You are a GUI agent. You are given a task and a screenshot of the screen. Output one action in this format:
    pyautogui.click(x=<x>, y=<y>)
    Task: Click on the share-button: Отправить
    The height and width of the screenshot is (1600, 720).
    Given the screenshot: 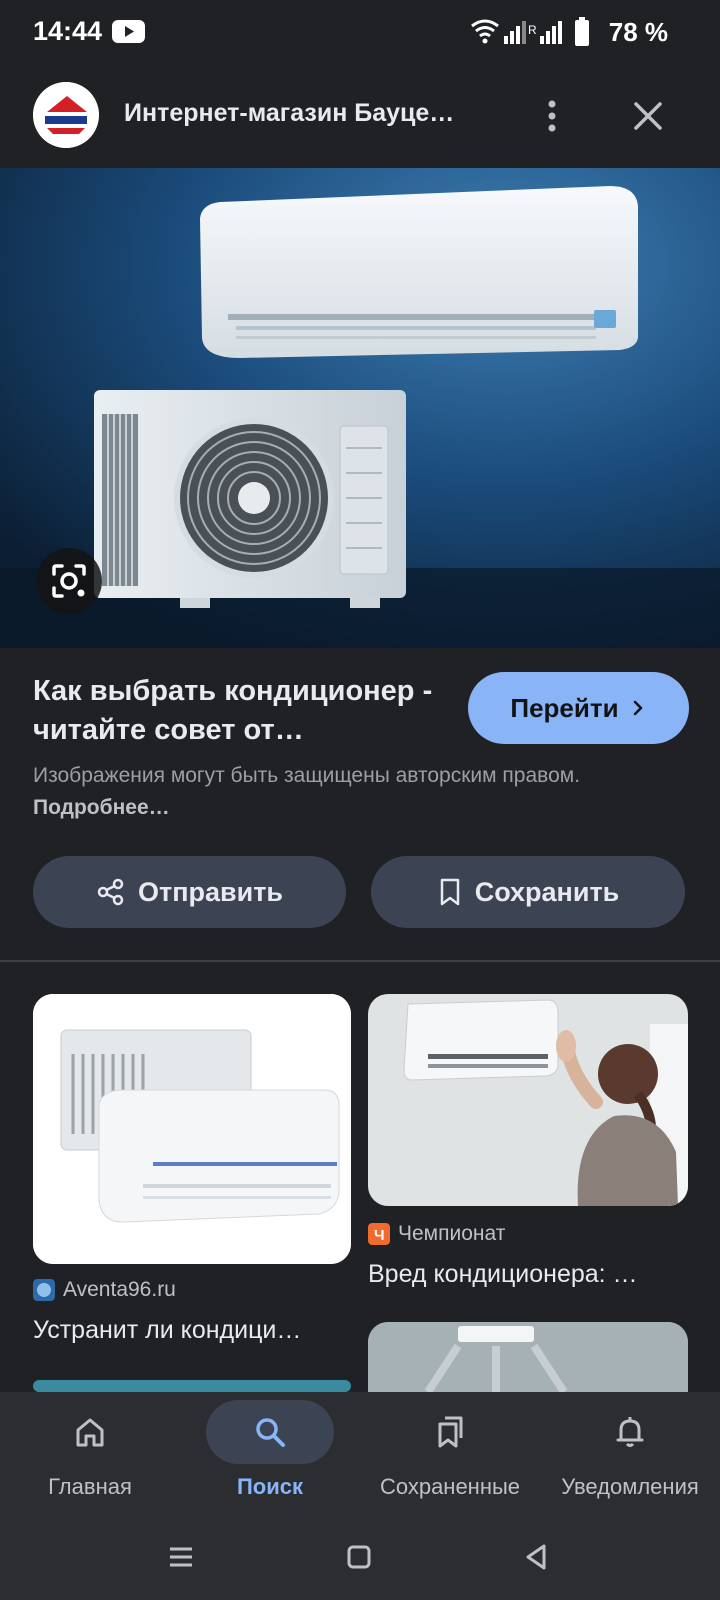 What is the action you would take?
    pyautogui.click(x=189, y=892)
    